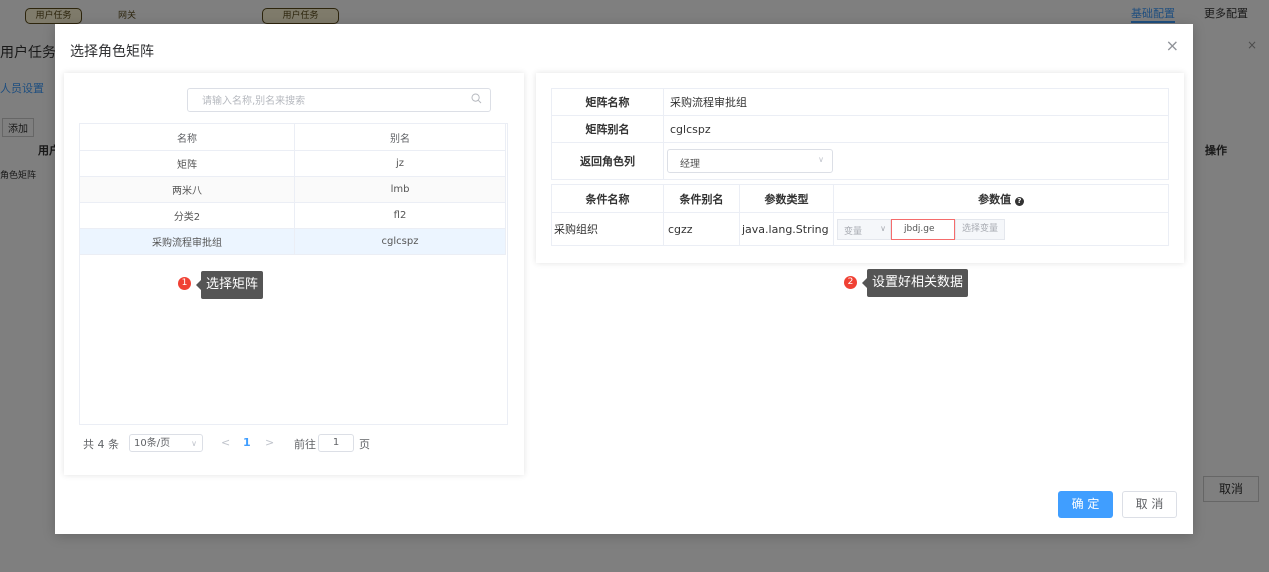 This screenshot has height=572, width=1269. I want to click on matrix-alias-value: cglcspz, so click(916, 129).